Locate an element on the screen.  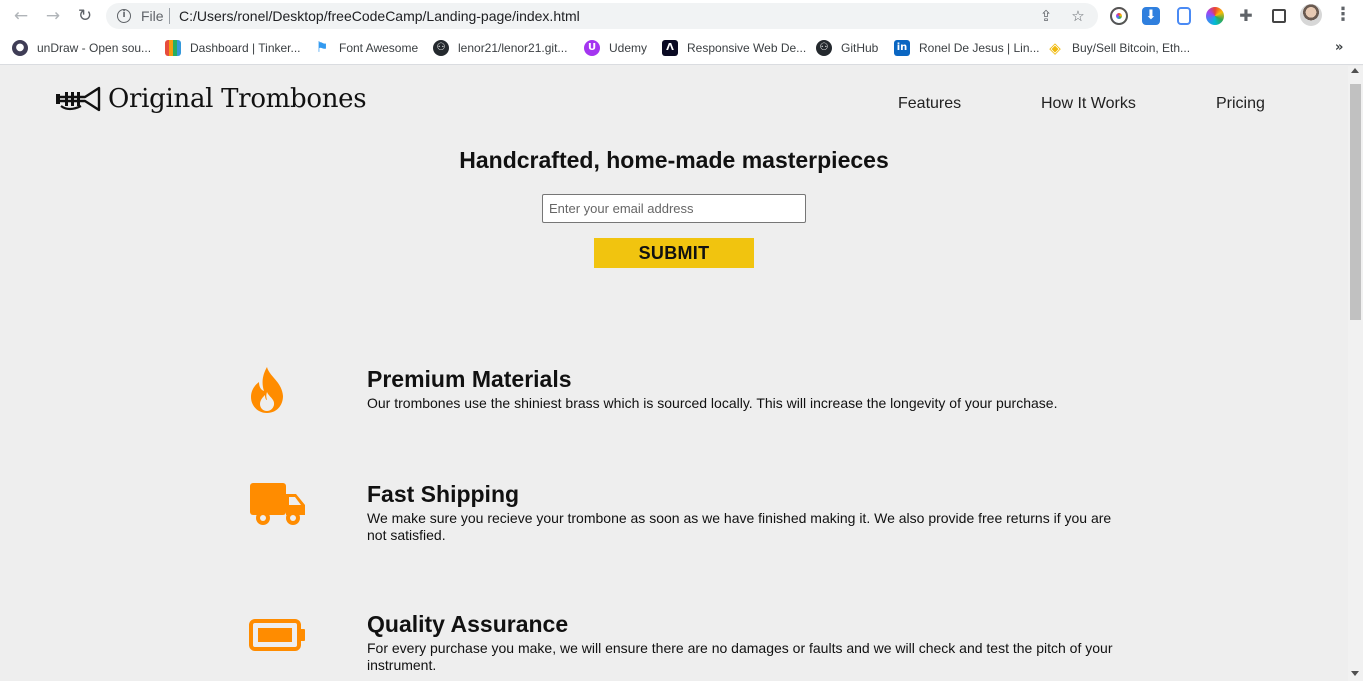
download-extension-icon: ⬇ is located at coordinates (1151, 16).